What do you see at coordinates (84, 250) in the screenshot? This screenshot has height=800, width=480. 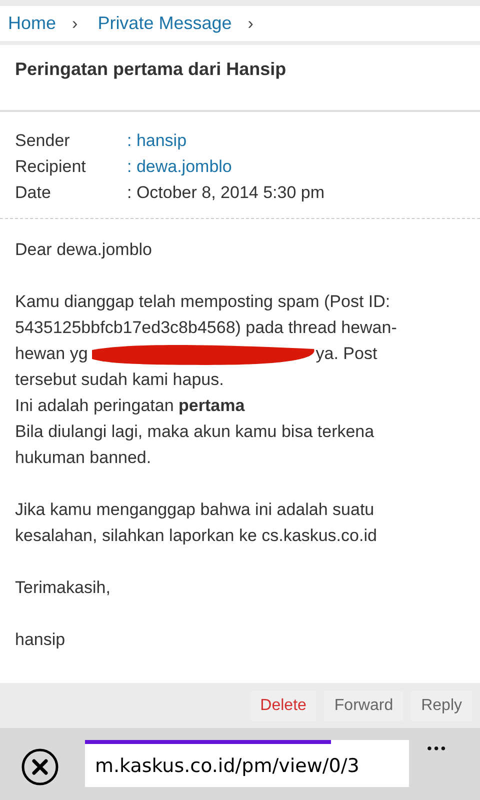 I see `message-line: Dear dewa.jomblo` at bounding box center [84, 250].